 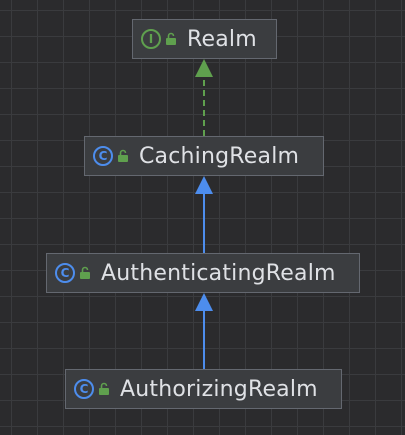 I want to click on implements-arrowhead, so click(x=204, y=68).